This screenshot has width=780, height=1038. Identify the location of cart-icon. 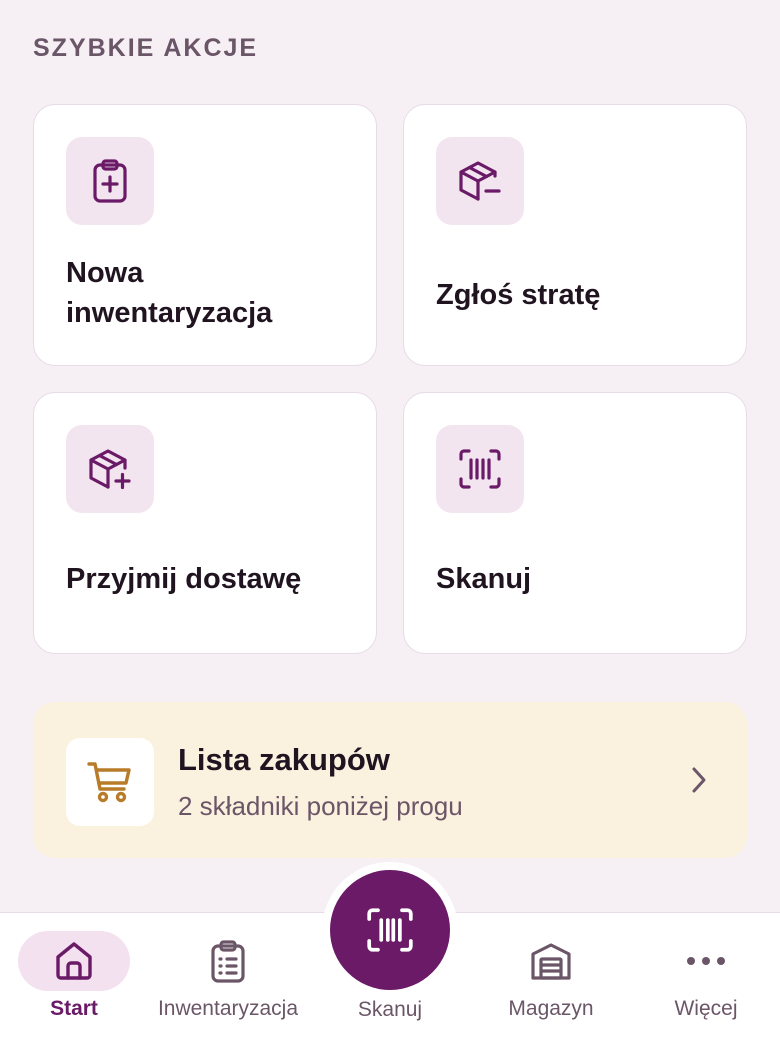
(109, 782).